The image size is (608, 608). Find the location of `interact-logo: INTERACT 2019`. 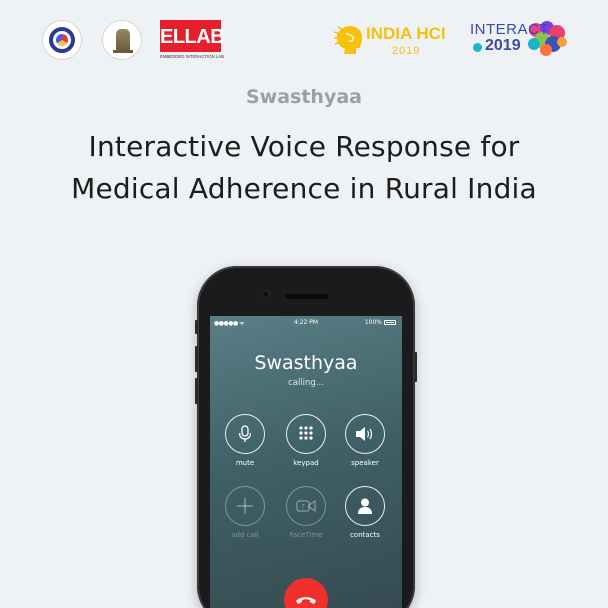

interact-logo: INTERACT 2019 is located at coordinates (520, 40).